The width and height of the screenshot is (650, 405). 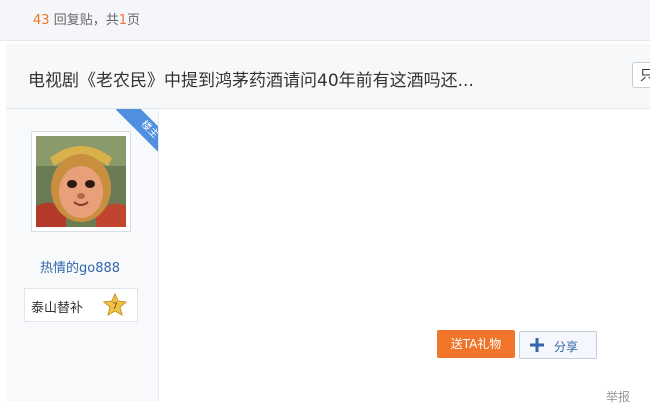 What do you see at coordinates (641, 75) in the screenshot?
I see `only-view-author-button: 只` at bounding box center [641, 75].